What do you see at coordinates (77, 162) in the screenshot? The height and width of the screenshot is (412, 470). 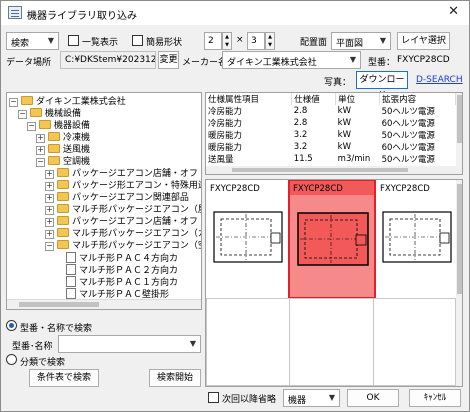 I see `tree-node-label: 空調機` at bounding box center [77, 162].